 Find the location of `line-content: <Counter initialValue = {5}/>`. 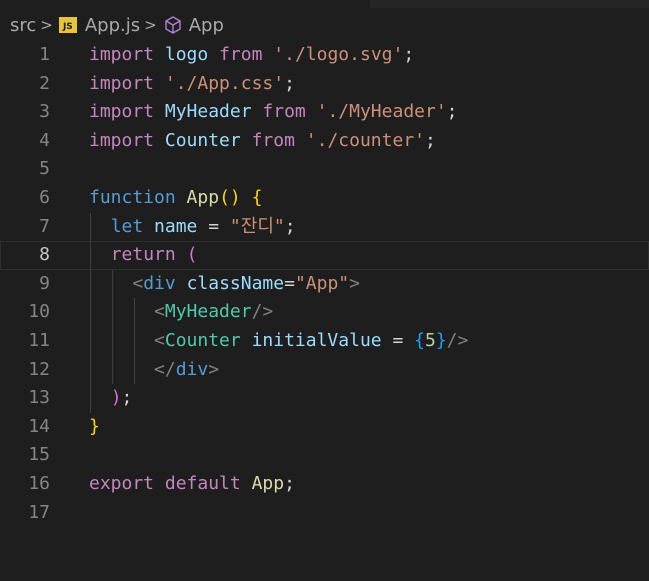

line-content: <Counter initialValue = {5}/> is located at coordinates (278, 341).